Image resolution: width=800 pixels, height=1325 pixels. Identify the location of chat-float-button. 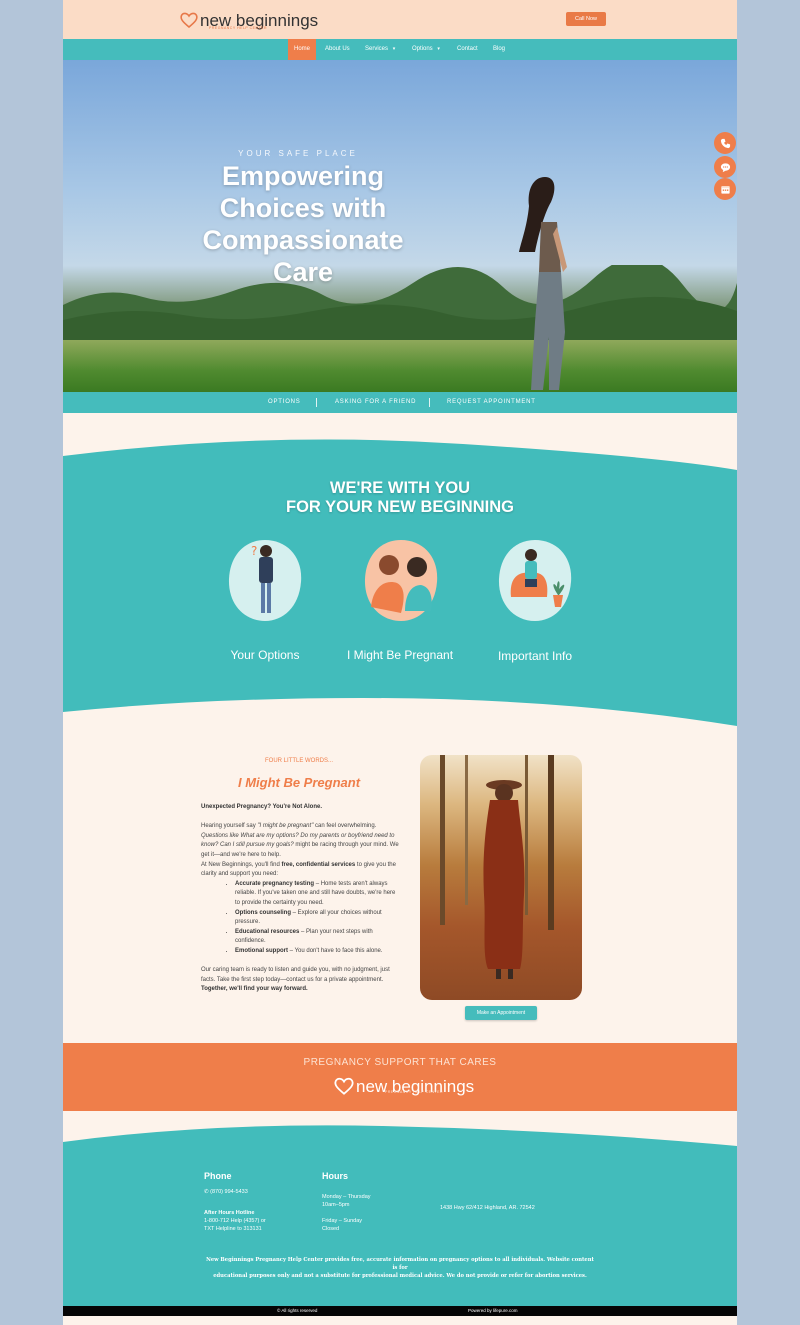
(725, 167).